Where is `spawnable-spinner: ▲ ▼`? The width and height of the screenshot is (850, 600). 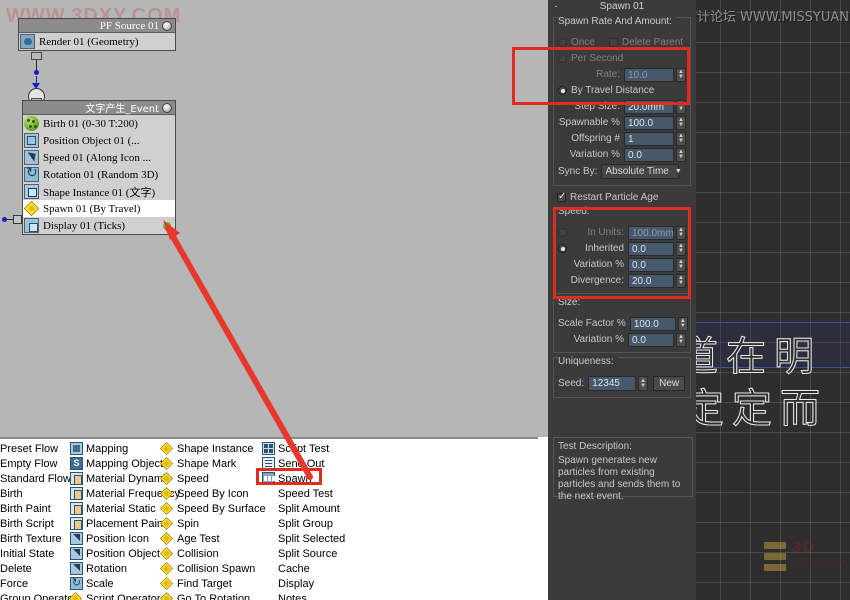
spawnable-spinner: ▲ ▼ is located at coordinates (681, 122).